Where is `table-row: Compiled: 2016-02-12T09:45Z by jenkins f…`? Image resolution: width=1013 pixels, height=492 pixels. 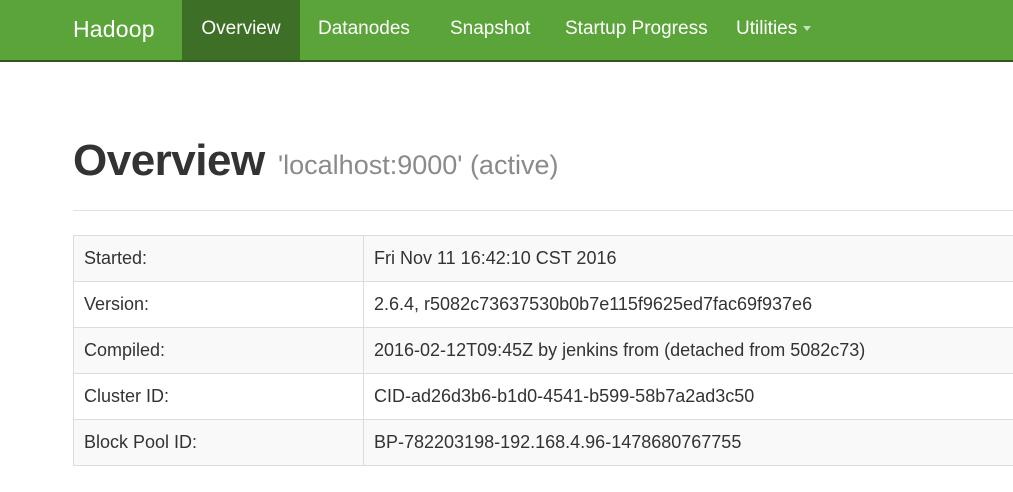
table-row: Compiled: 2016-02-12T09:45Z by jenkins f… is located at coordinates (543, 350).